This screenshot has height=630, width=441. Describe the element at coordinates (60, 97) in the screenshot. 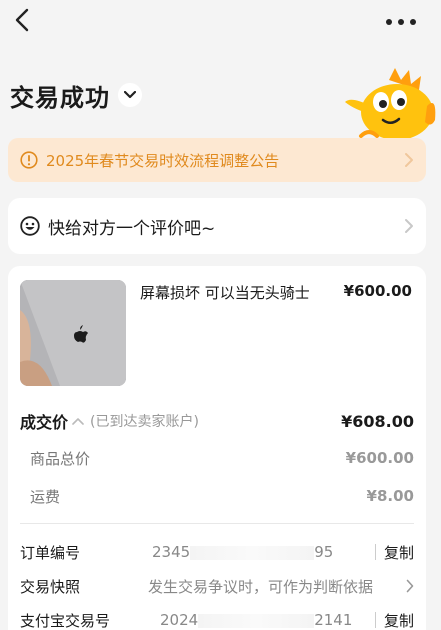

I see `page-title: 交易成功` at that location.